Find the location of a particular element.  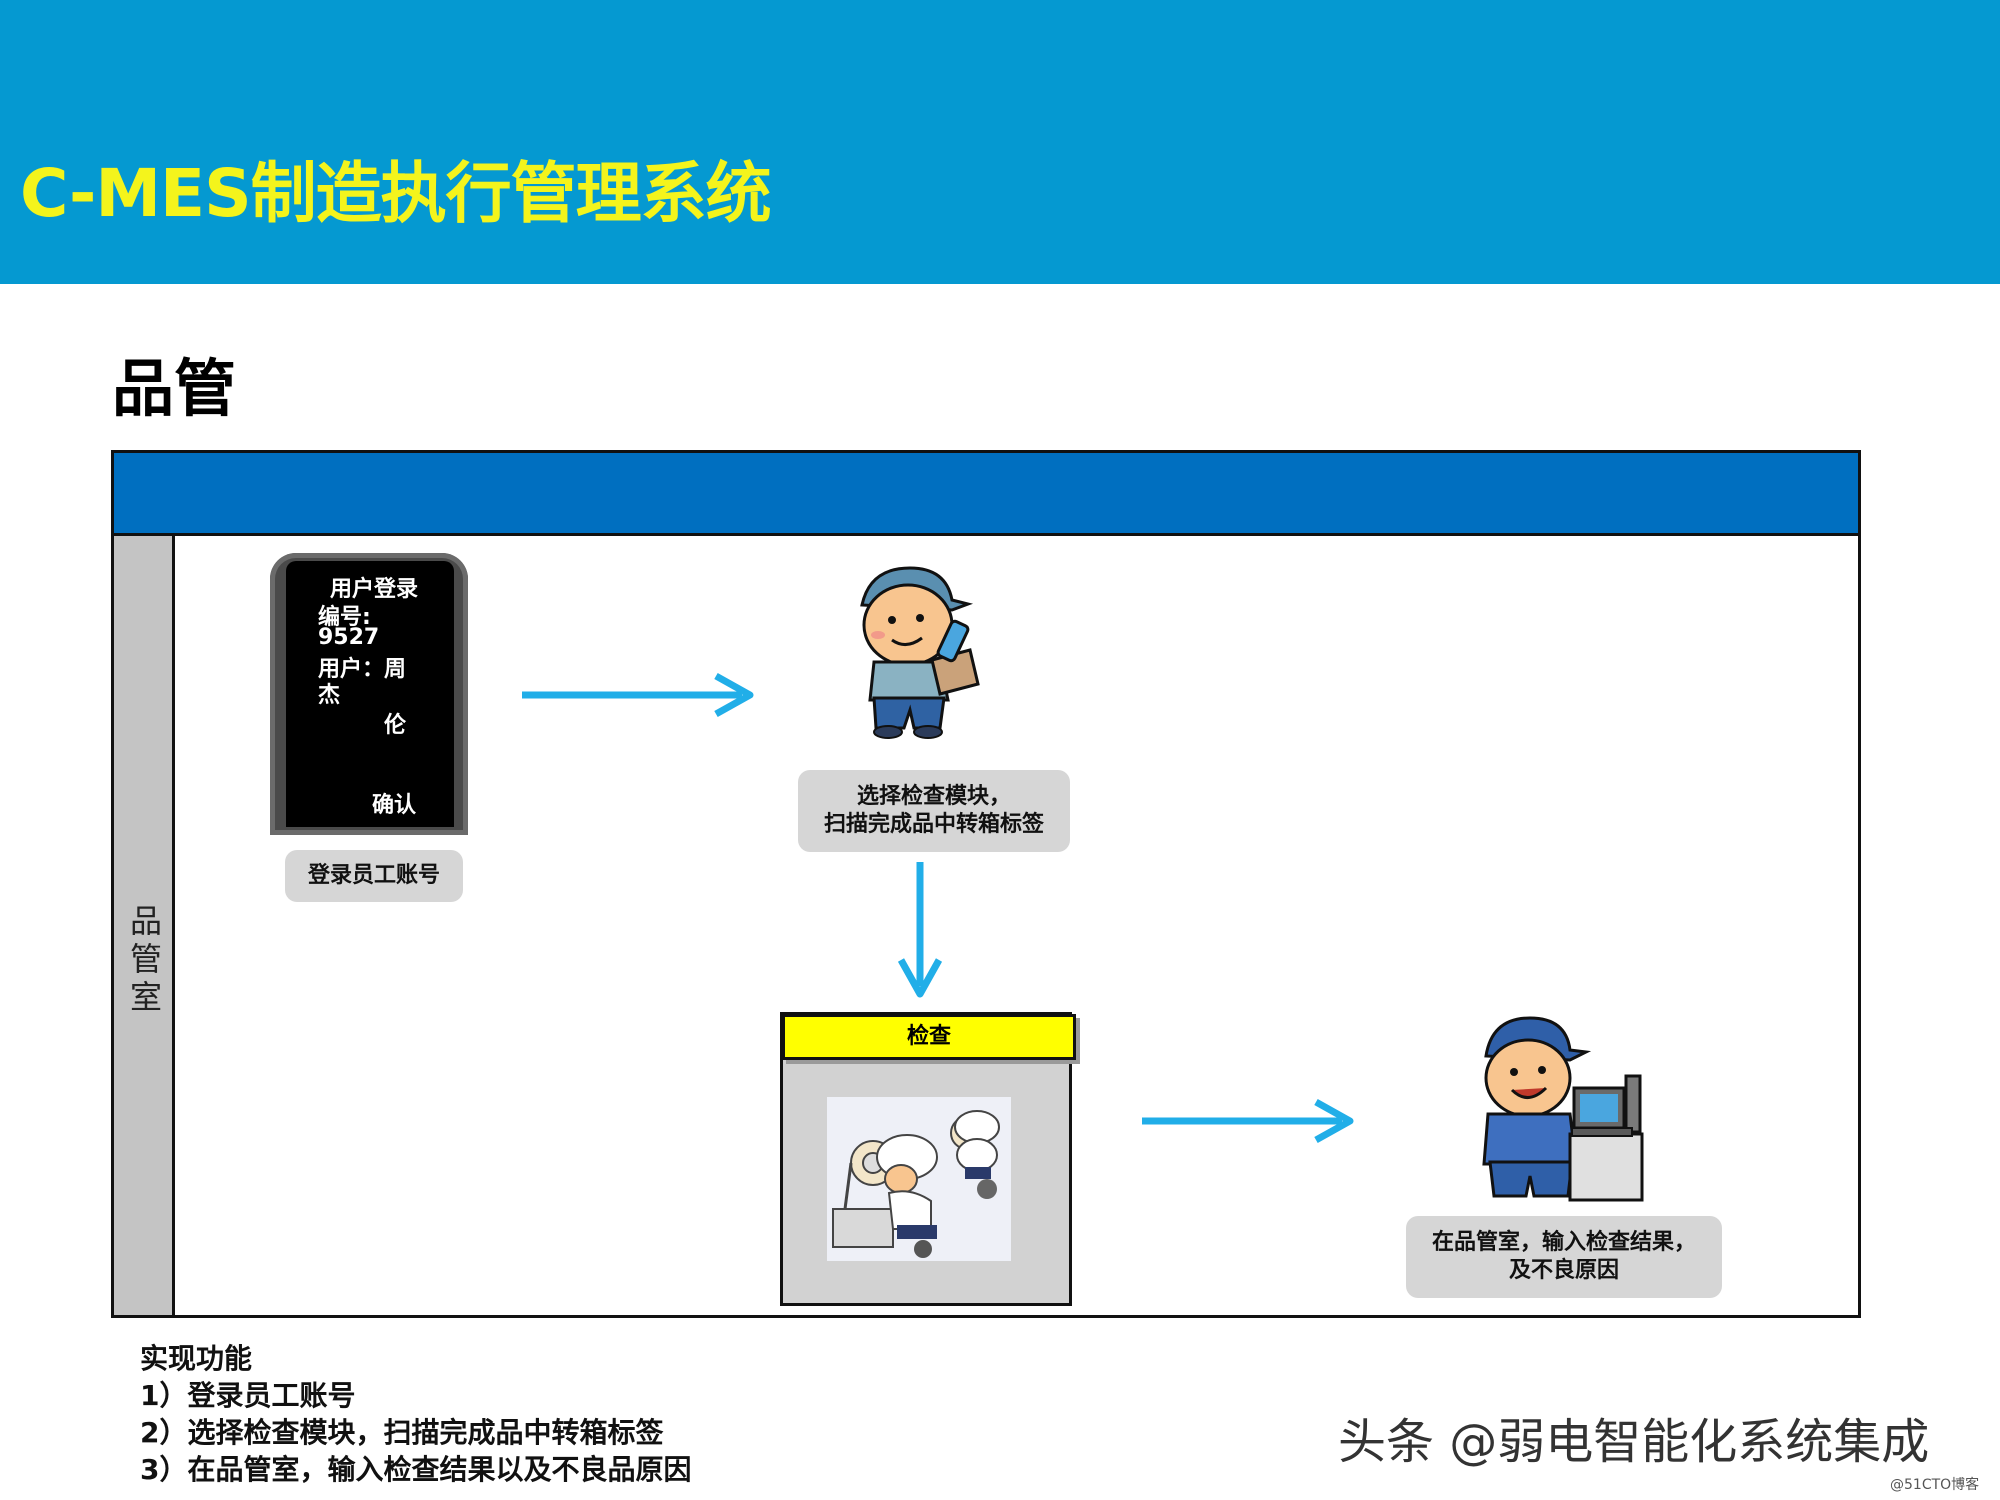

function-item: 1）登录员工账号 is located at coordinates (248, 1395).